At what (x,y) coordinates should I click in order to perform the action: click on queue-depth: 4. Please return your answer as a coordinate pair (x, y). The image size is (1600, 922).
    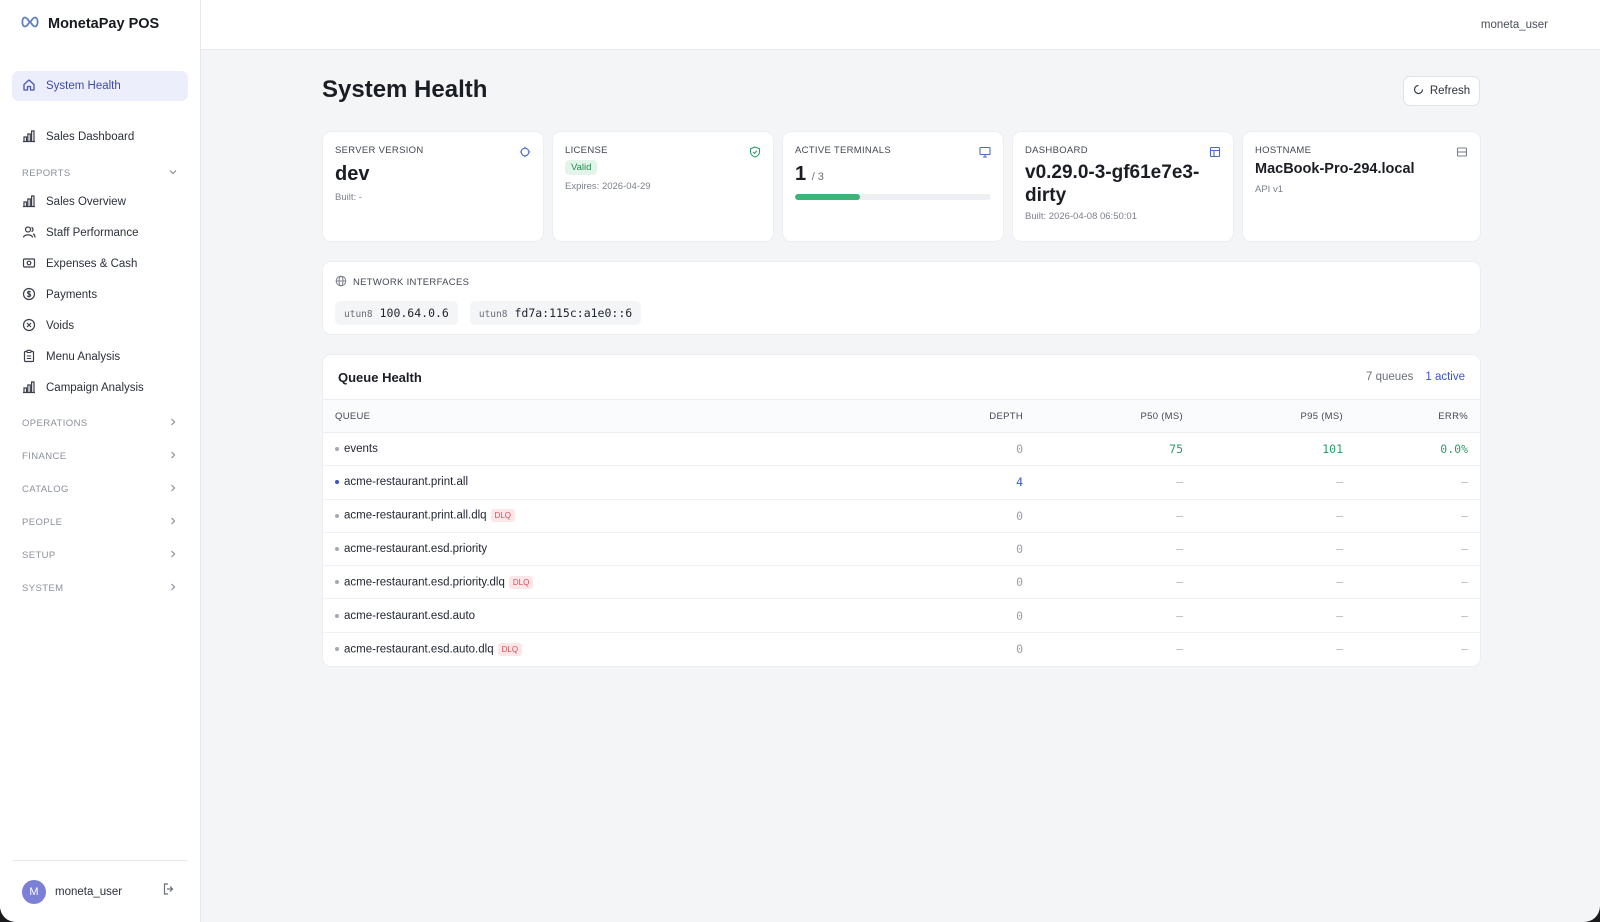
    Looking at the image, I should click on (1019, 482).